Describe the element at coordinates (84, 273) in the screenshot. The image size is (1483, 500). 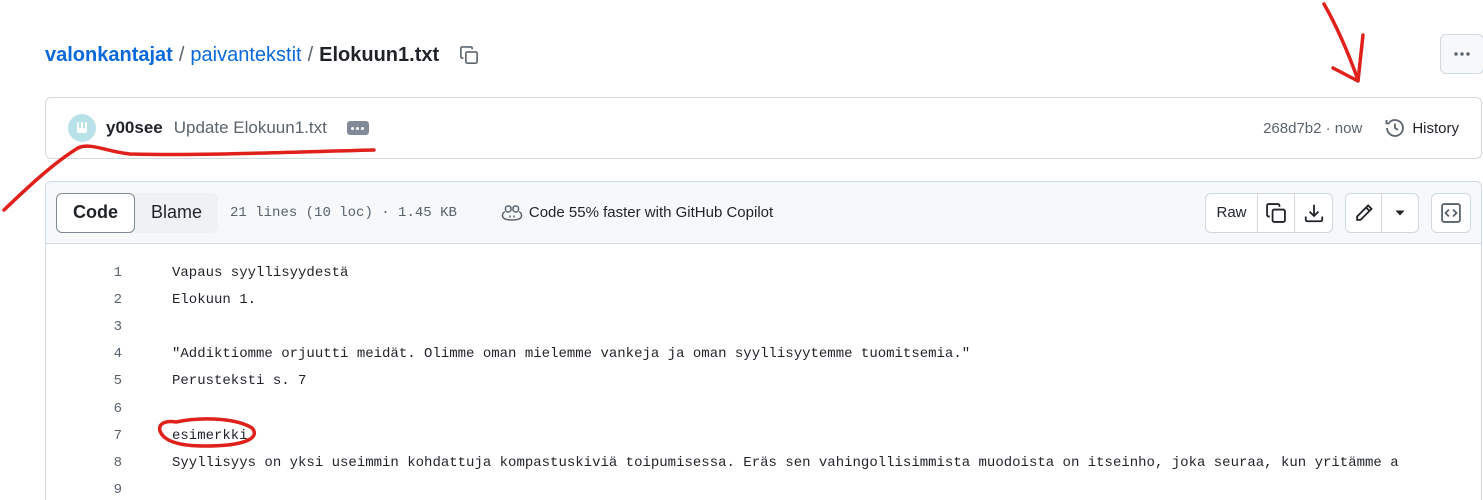
I see `line-number: 1` at that location.